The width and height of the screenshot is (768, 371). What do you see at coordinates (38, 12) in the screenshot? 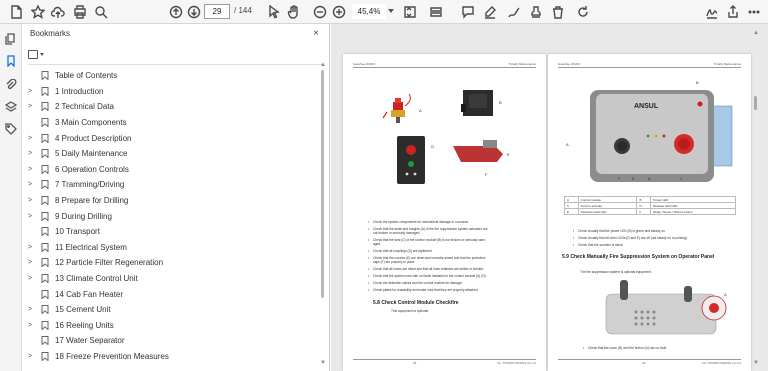
I see `star-icon` at bounding box center [38, 12].